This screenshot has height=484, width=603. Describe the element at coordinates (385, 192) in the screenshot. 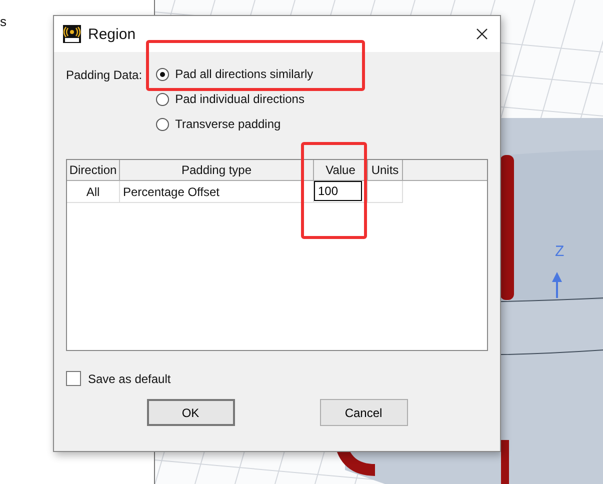

I see `table-cell` at that location.